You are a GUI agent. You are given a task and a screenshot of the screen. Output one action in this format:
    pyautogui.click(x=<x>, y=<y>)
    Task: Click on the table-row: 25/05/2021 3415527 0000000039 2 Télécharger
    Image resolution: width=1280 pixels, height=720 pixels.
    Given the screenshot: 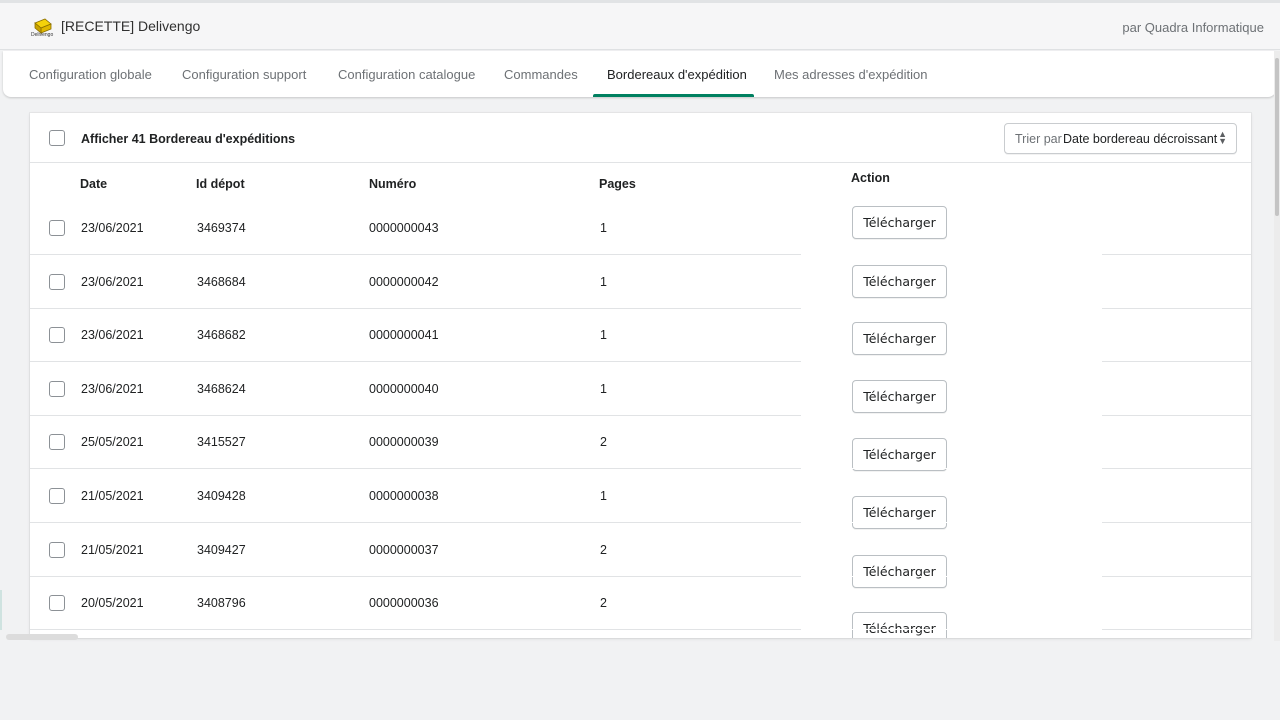 What is the action you would take?
    pyautogui.click(x=640, y=443)
    